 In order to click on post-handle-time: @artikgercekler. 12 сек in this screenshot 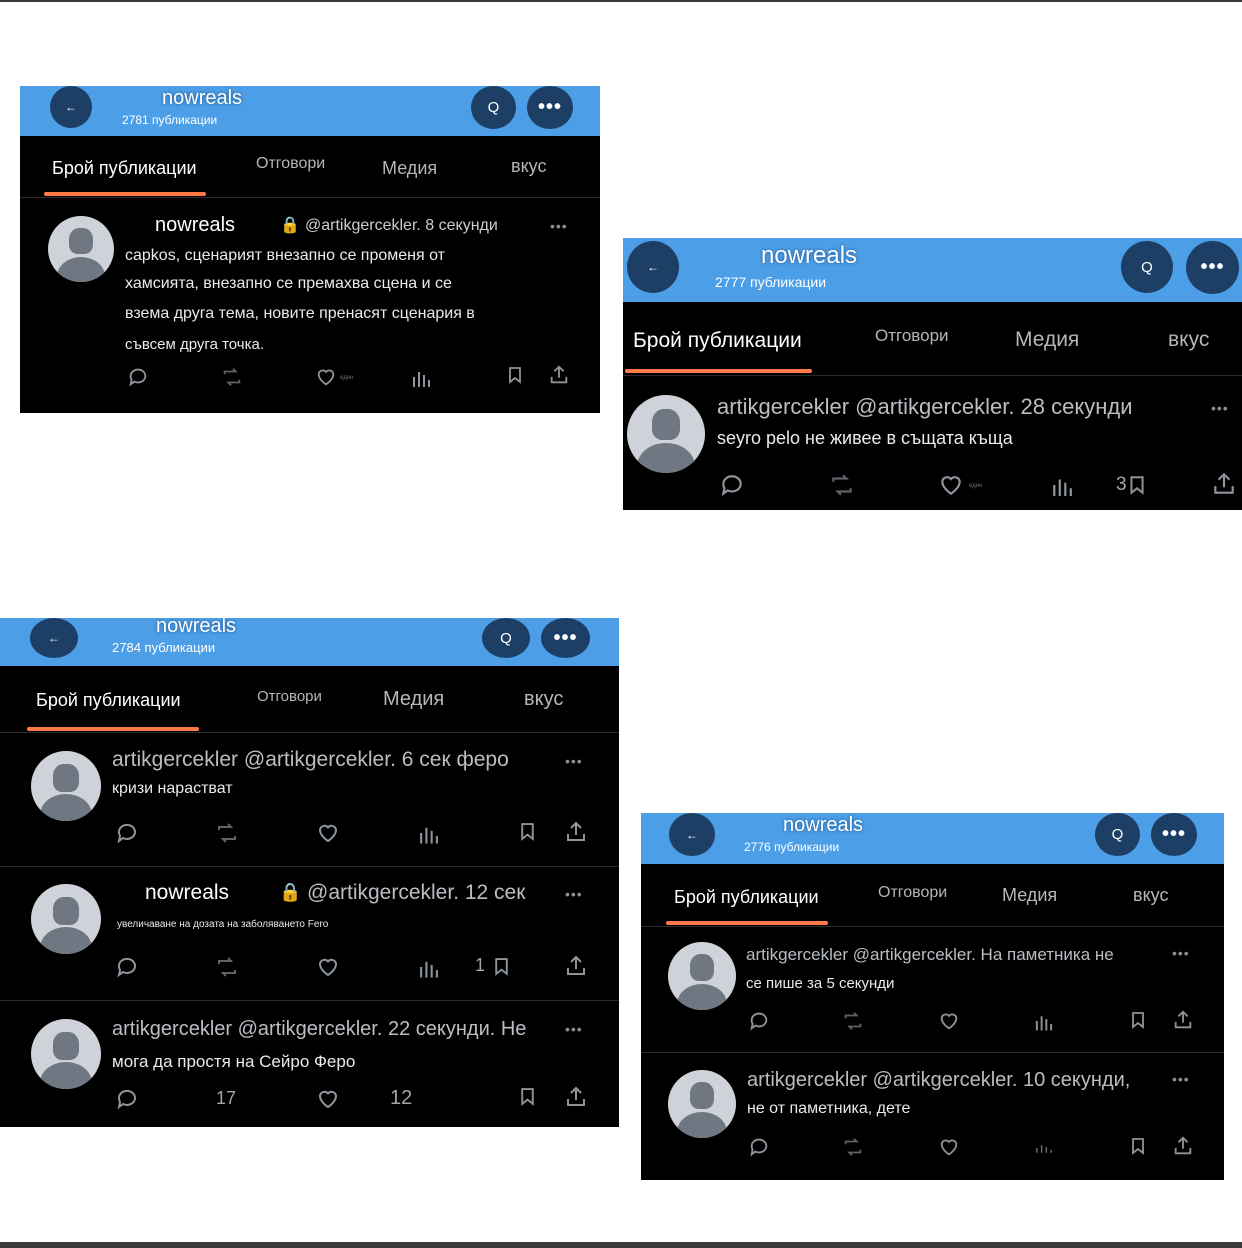, I will do `click(416, 893)`.